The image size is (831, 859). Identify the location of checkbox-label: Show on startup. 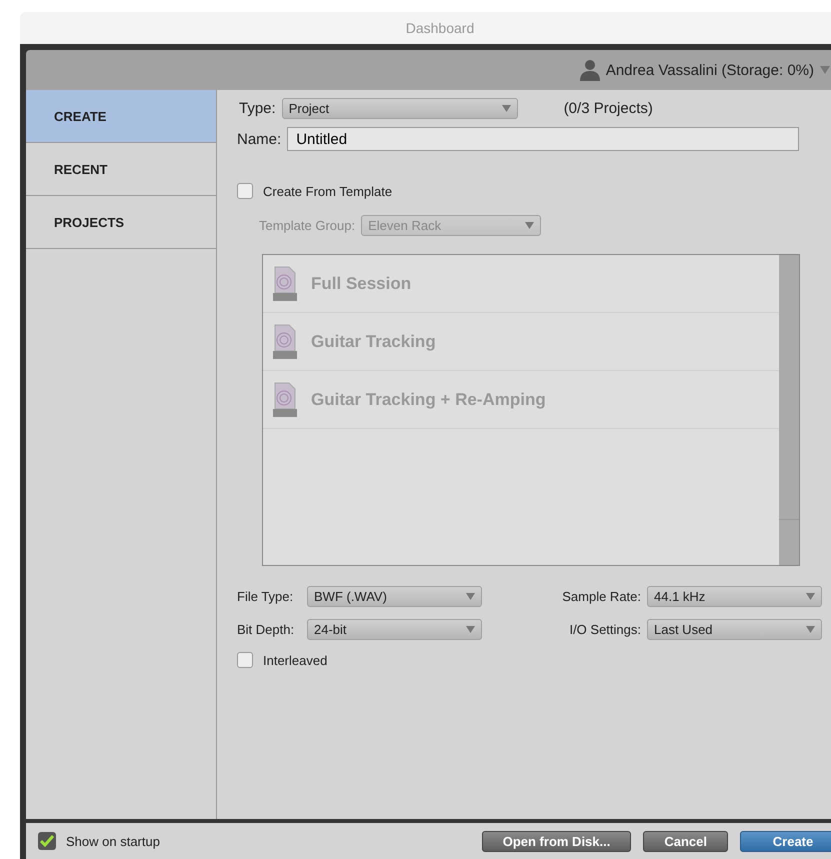
(113, 841).